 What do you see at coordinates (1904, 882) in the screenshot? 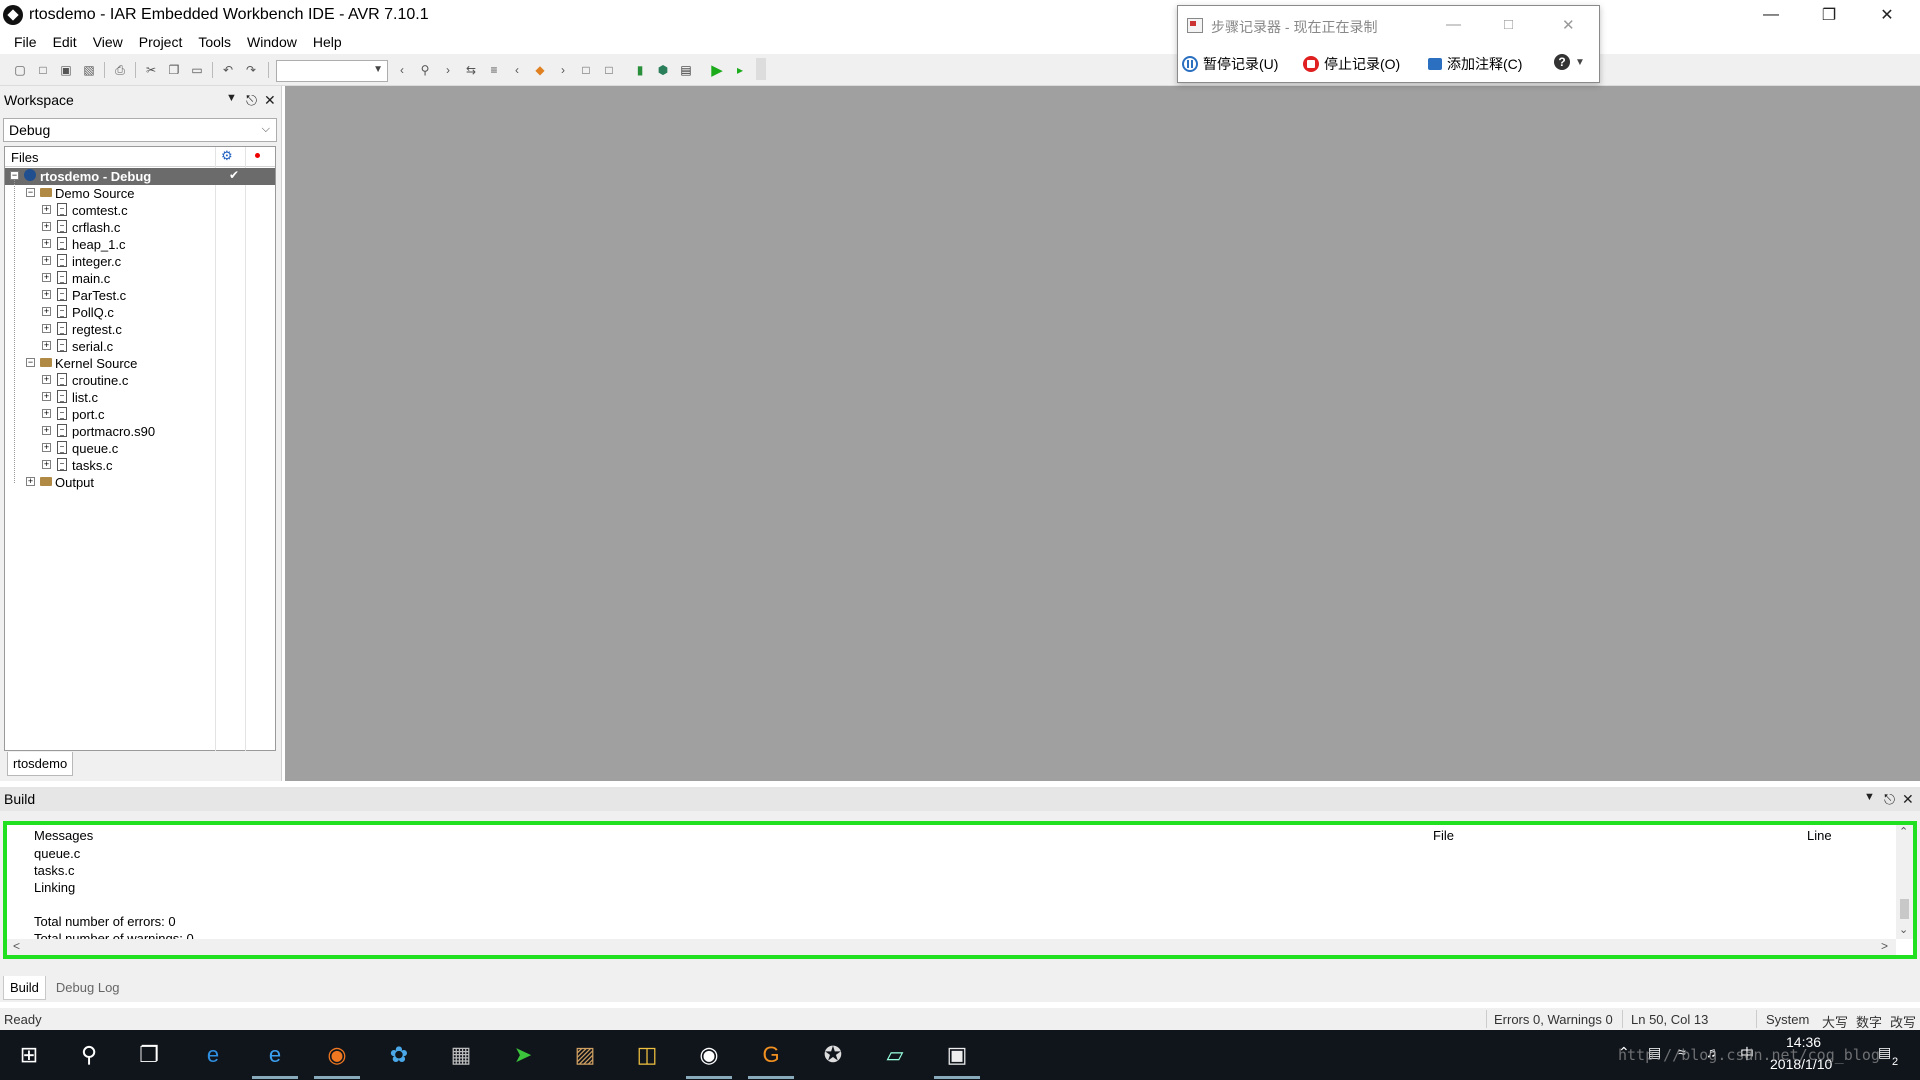
I see `vertical-scrollbar: ⌃ ⌄` at bounding box center [1904, 882].